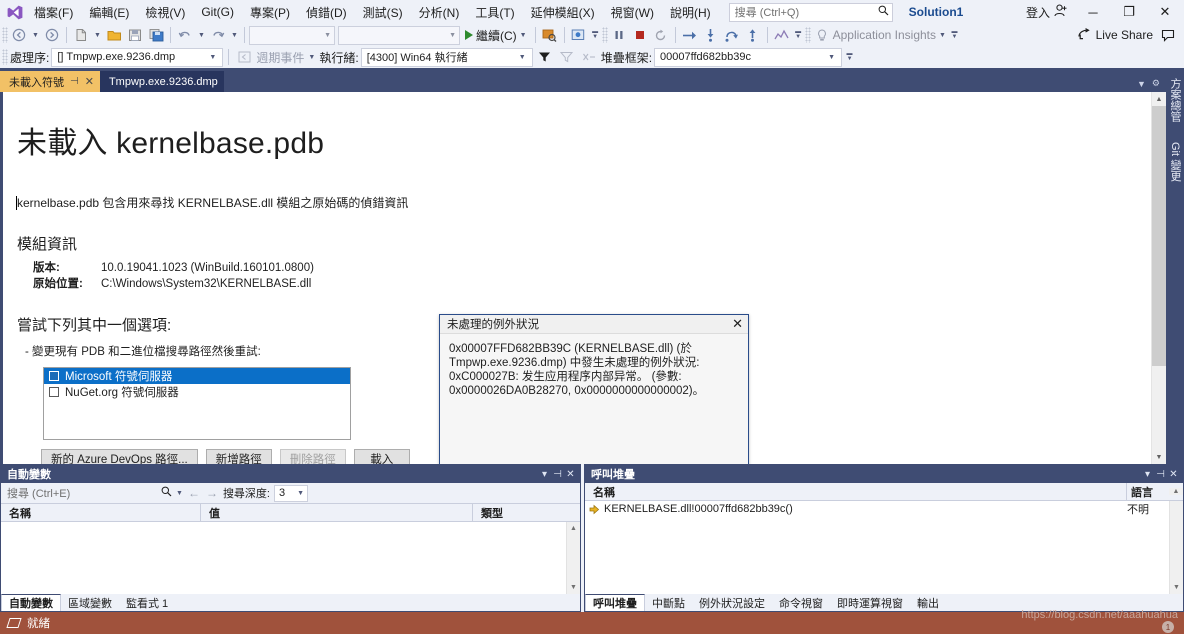  Describe the element at coordinates (114, 35) in the screenshot. I see `open-file-icon` at that location.